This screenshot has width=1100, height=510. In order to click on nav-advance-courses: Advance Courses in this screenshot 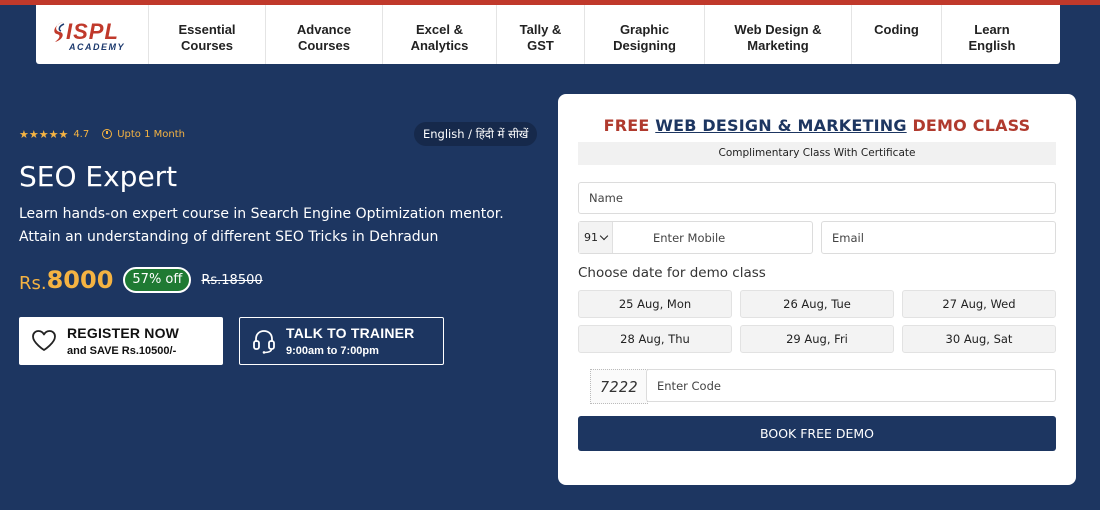, I will do `click(323, 34)`.